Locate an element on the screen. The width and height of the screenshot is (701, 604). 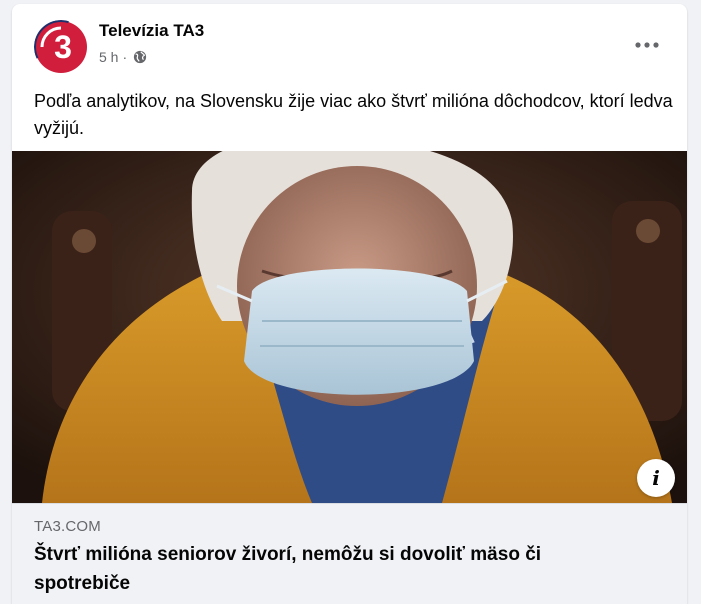
more-options-button is located at coordinates (647, 45).